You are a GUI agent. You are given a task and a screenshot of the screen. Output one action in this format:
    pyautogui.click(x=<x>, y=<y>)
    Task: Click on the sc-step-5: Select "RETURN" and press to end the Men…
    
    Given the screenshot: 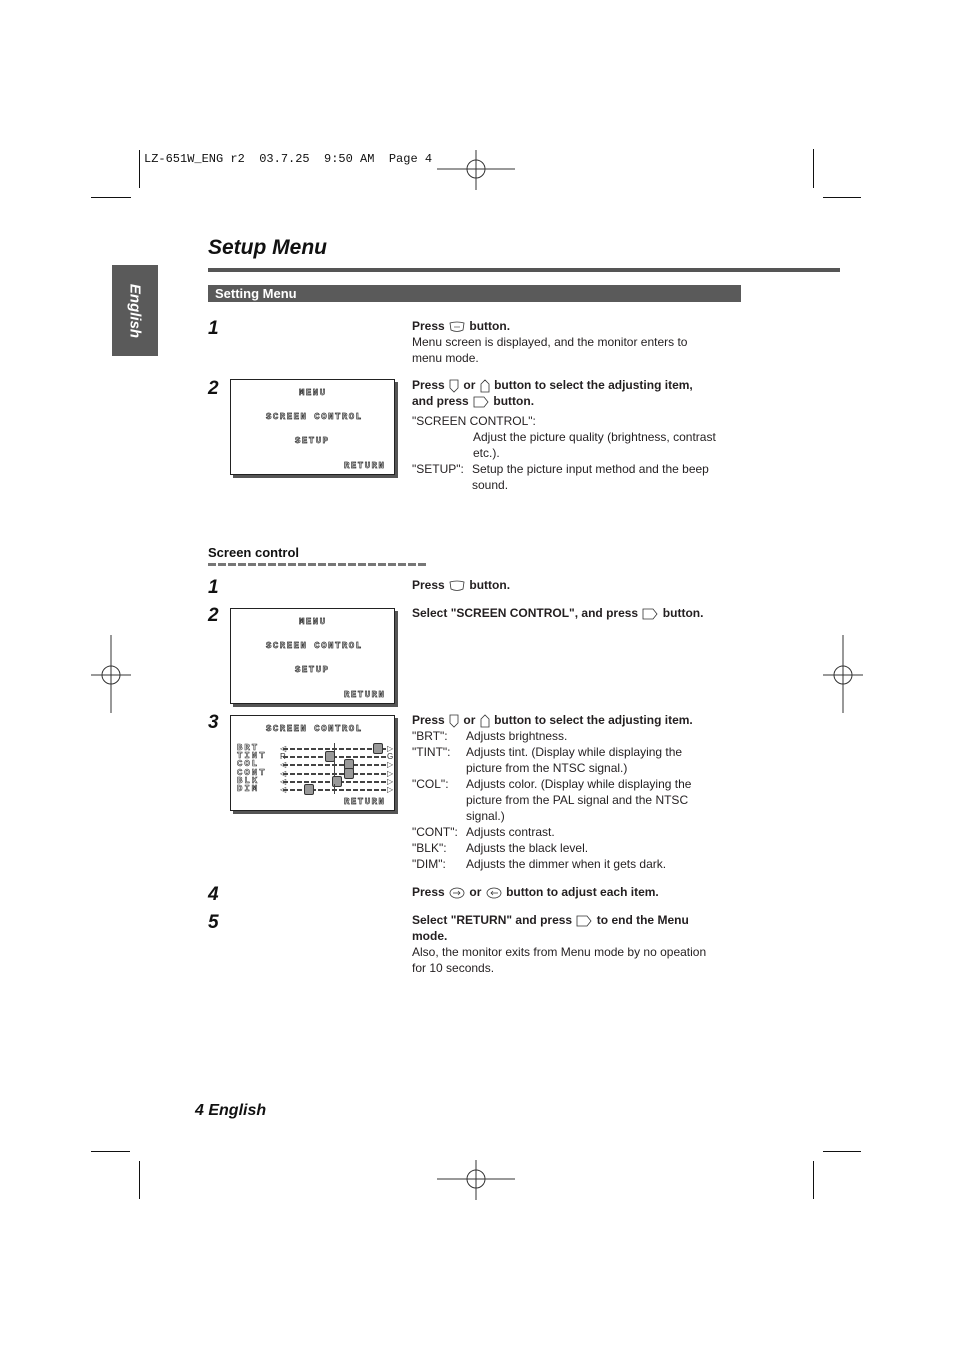 What is the action you would take?
    pyautogui.click(x=582, y=944)
    